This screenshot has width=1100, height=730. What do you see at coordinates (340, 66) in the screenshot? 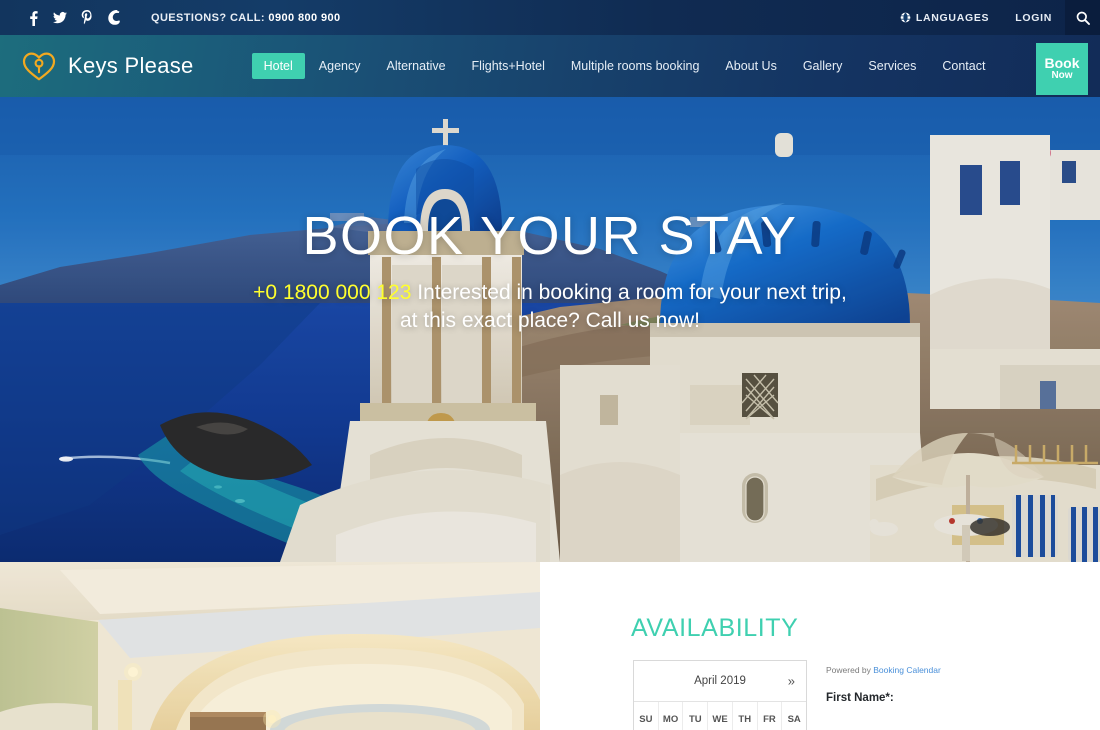
I see `nav-item-agency: Agency` at bounding box center [340, 66].